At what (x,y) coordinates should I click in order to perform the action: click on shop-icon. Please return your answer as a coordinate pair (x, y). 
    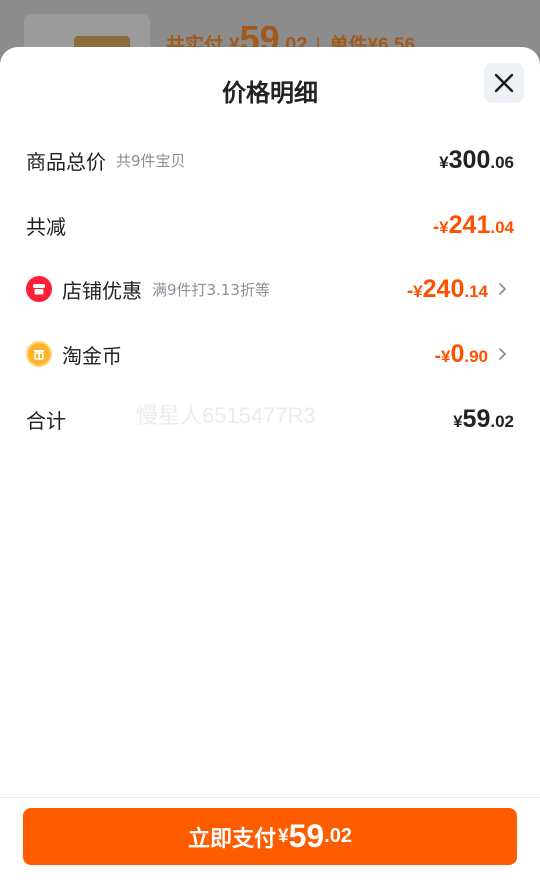
    Looking at the image, I should click on (39, 289).